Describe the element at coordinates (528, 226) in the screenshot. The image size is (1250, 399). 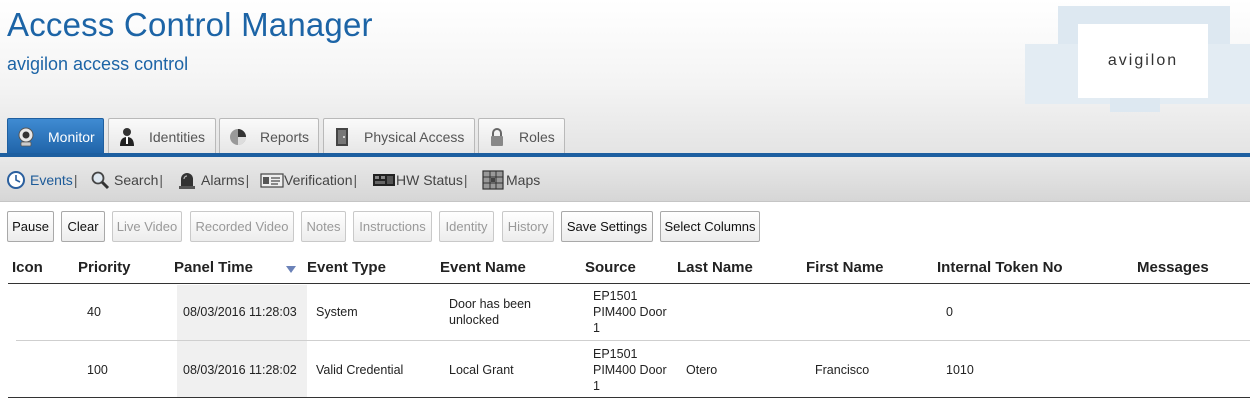
I see `history-button: History` at that location.